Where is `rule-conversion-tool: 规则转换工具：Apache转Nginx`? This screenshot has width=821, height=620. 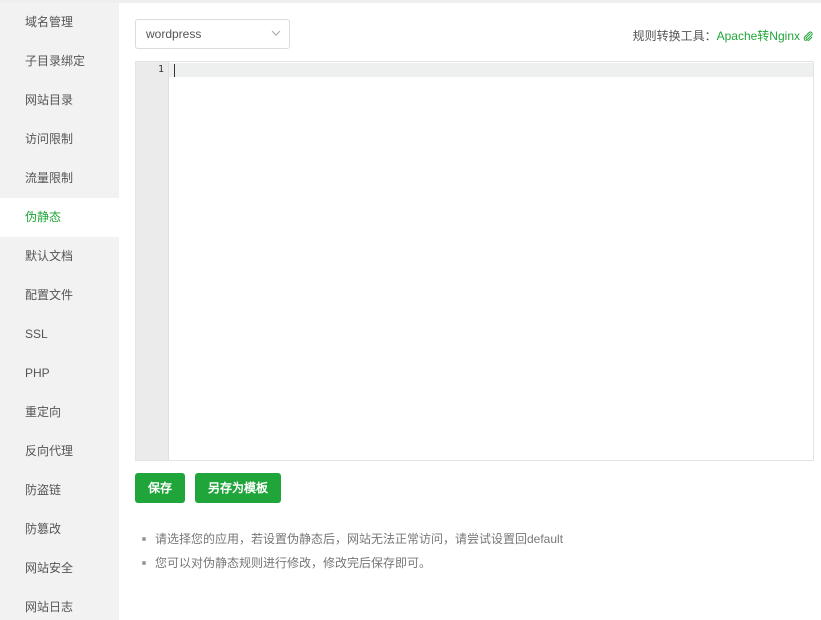
rule-conversion-tool: 规则转换工具：Apache转Nginx is located at coordinates (723, 35).